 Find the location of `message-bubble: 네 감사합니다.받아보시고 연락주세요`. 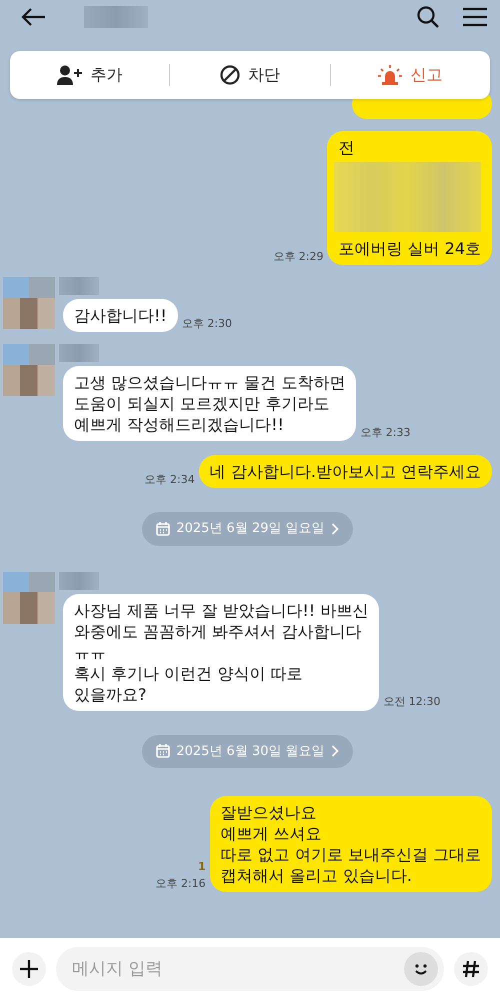

message-bubble: 네 감사합니다.받아보시고 연락주세요 is located at coordinates (345, 471).